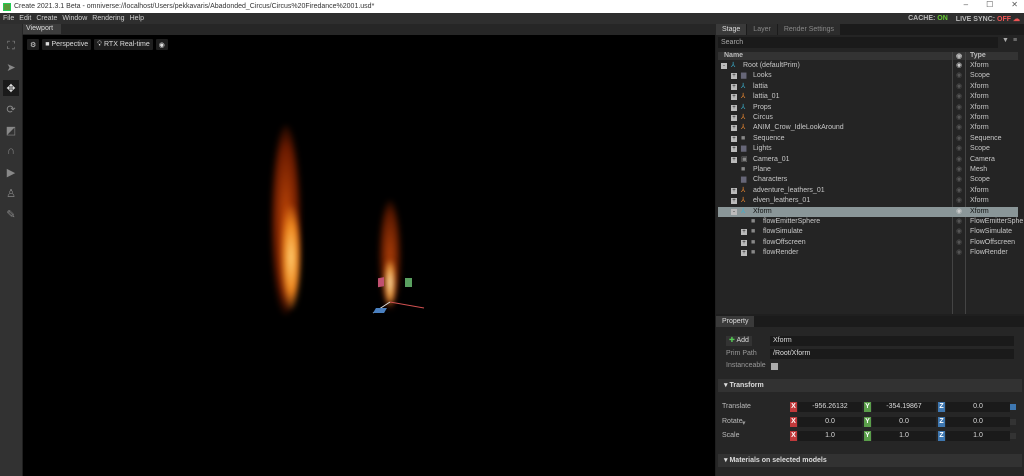 The image size is (1024, 476). What do you see at coordinates (809, 29) in the screenshot?
I see `tab-render-settings: Render Settings` at bounding box center [809, 29].